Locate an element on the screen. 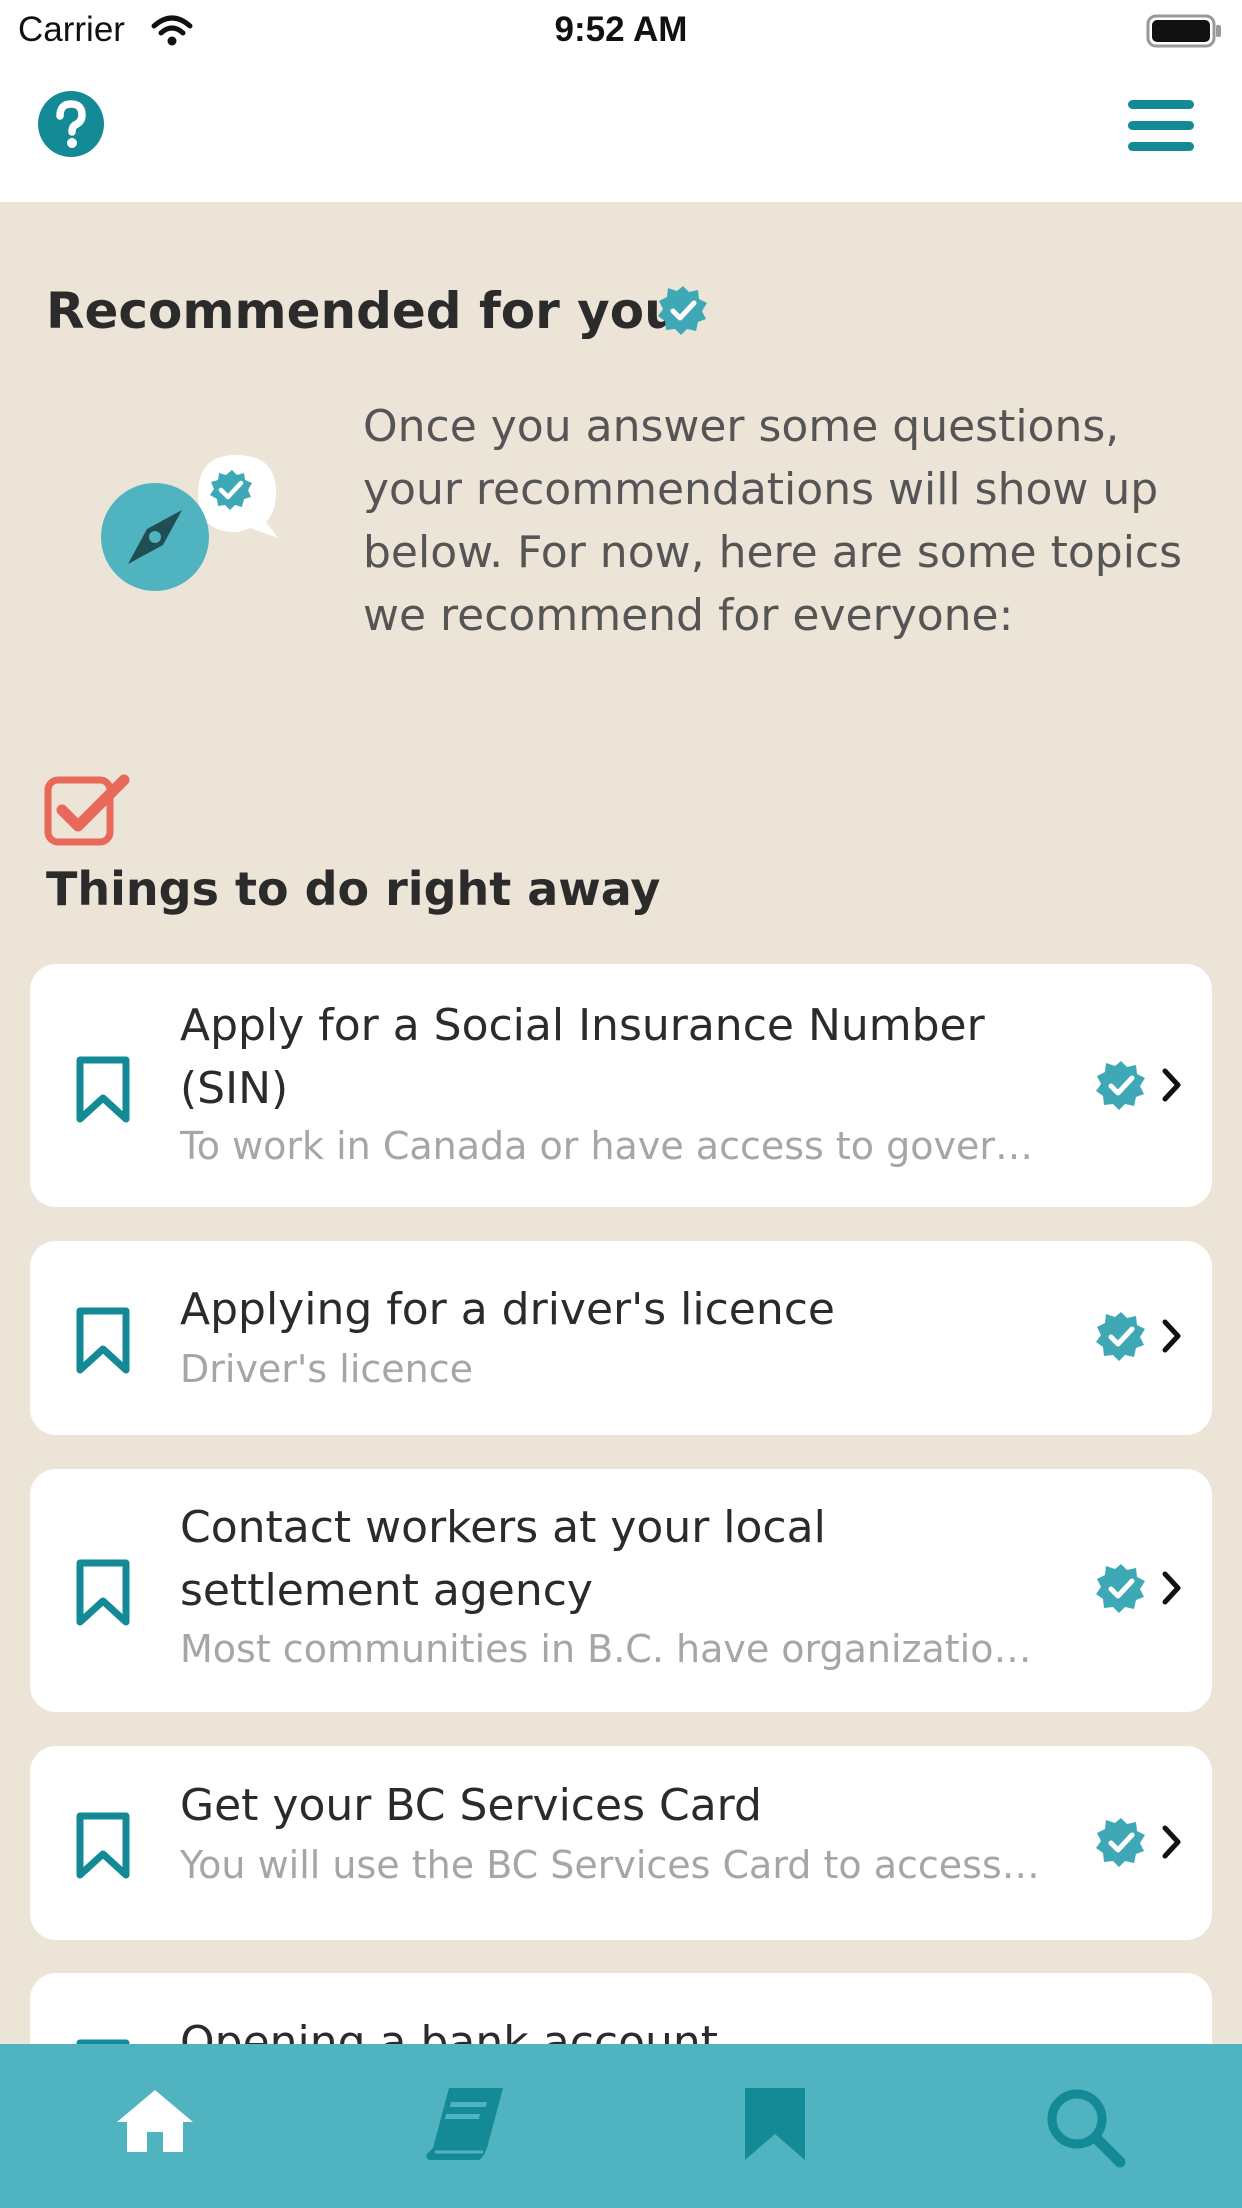  card-title: Applying for a driver's licence is located at coordinates (507, 1309).